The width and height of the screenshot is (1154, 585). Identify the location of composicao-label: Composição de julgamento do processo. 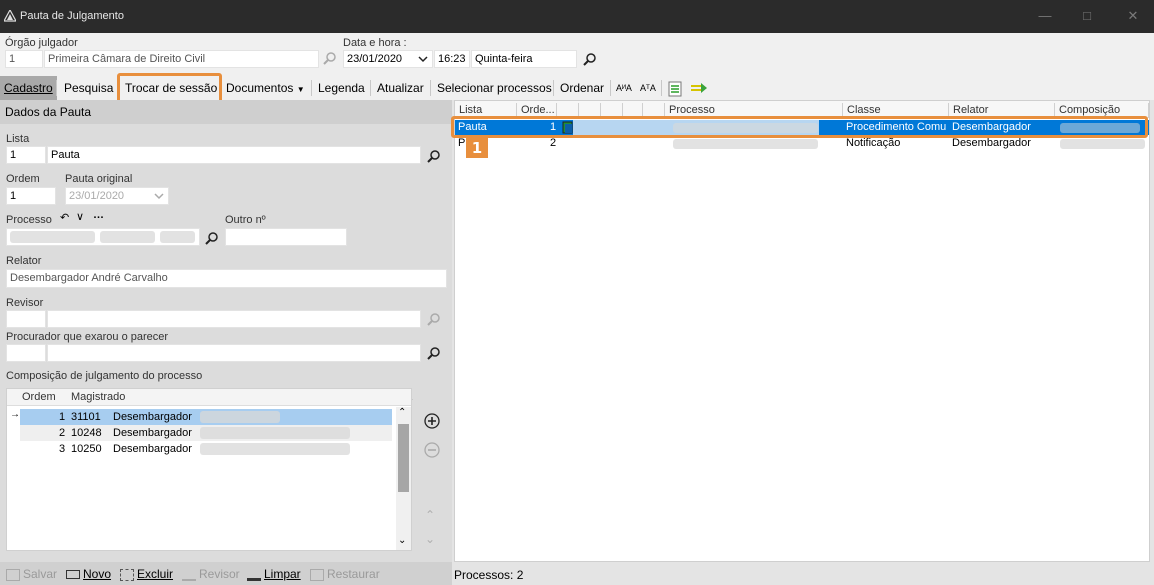
(104, 376).